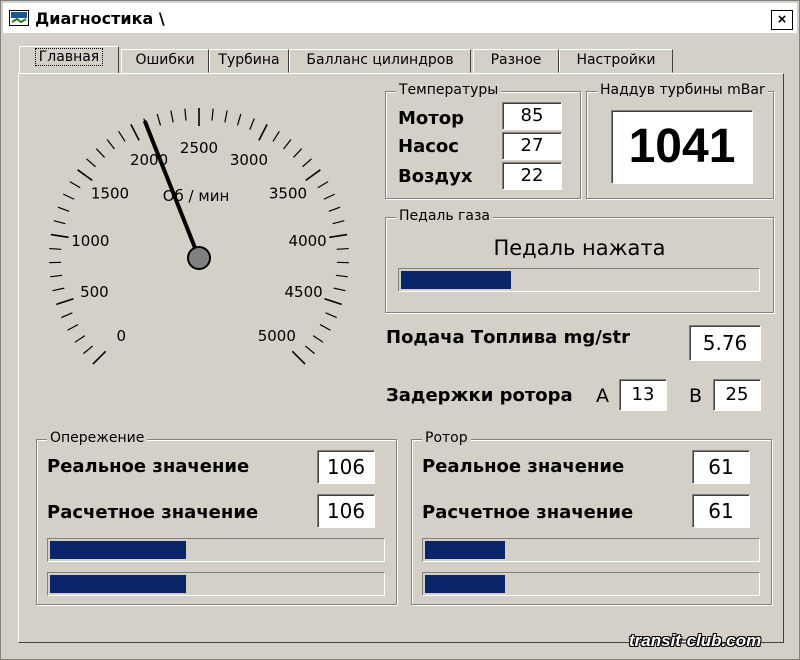 This screenshot has width=800, height=660. What do you see at coordinates (431, 118) in the screenshot?
I see `temp-motor-label: Мотор` at bounding box center [431, 118].